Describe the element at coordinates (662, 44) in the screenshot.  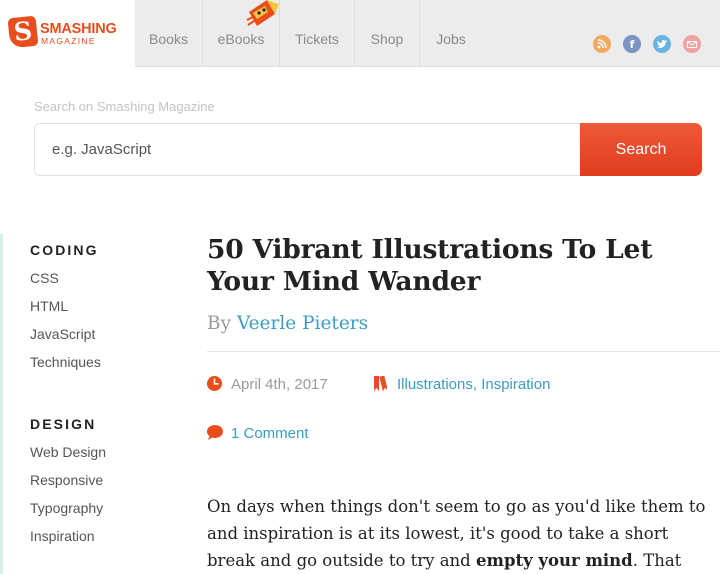
I see `twitter-icon` at that location.